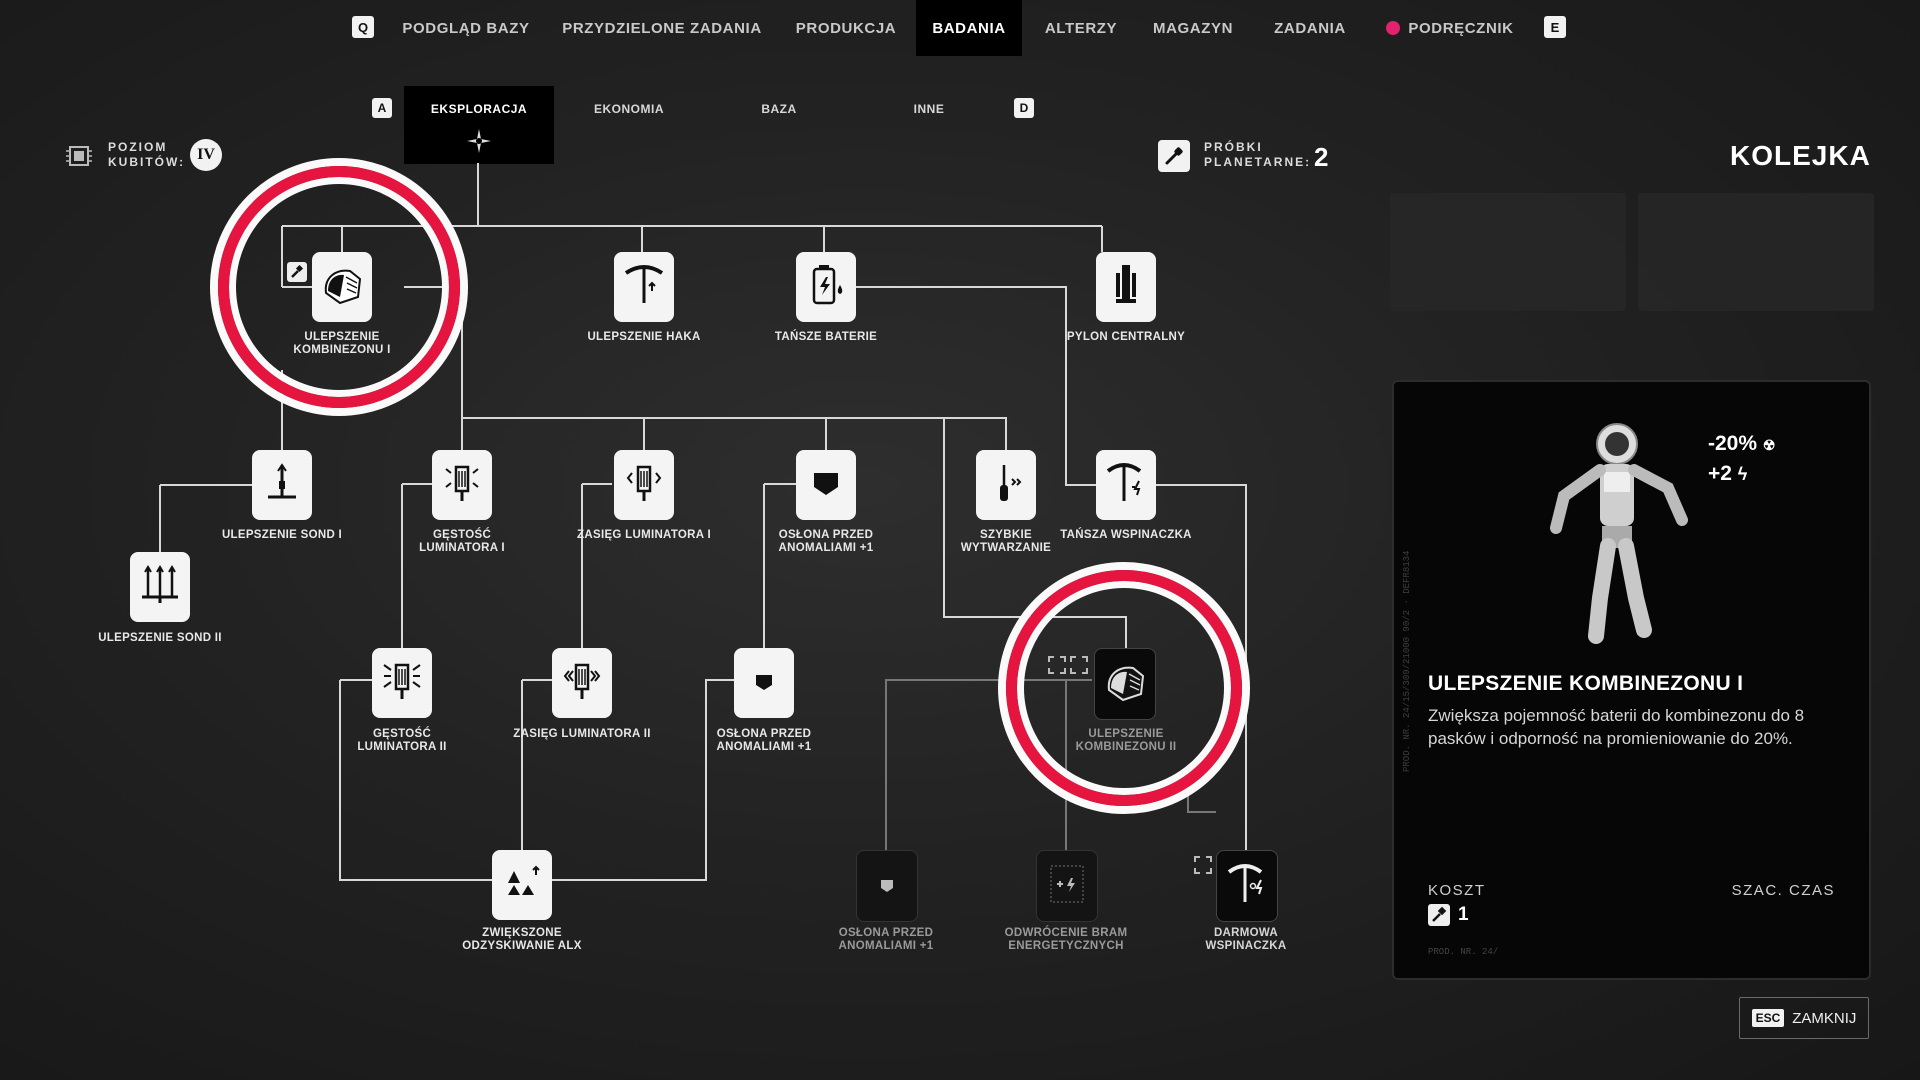 Image resolution: width=1920 pixels, height=1080 pixels. I want to click on node-label: ZASIĘG LUMINATORA I, so click(644, 535).